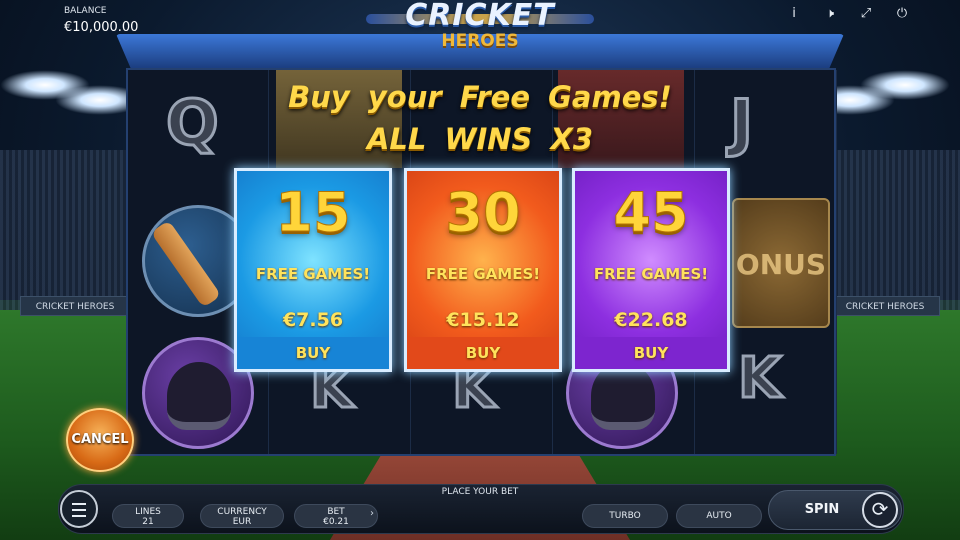 This screenshot has height=540, width=960. I want to click on crowd-left, so click(70, 230).